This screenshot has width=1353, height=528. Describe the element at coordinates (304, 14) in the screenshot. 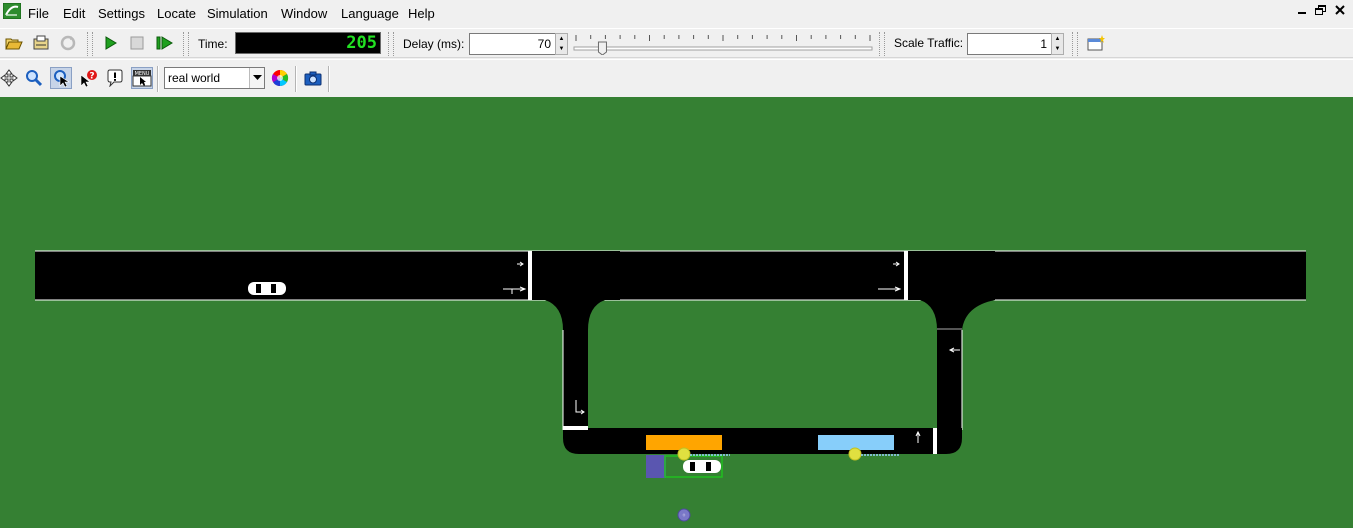

I see `menu-window: Window` at that location.